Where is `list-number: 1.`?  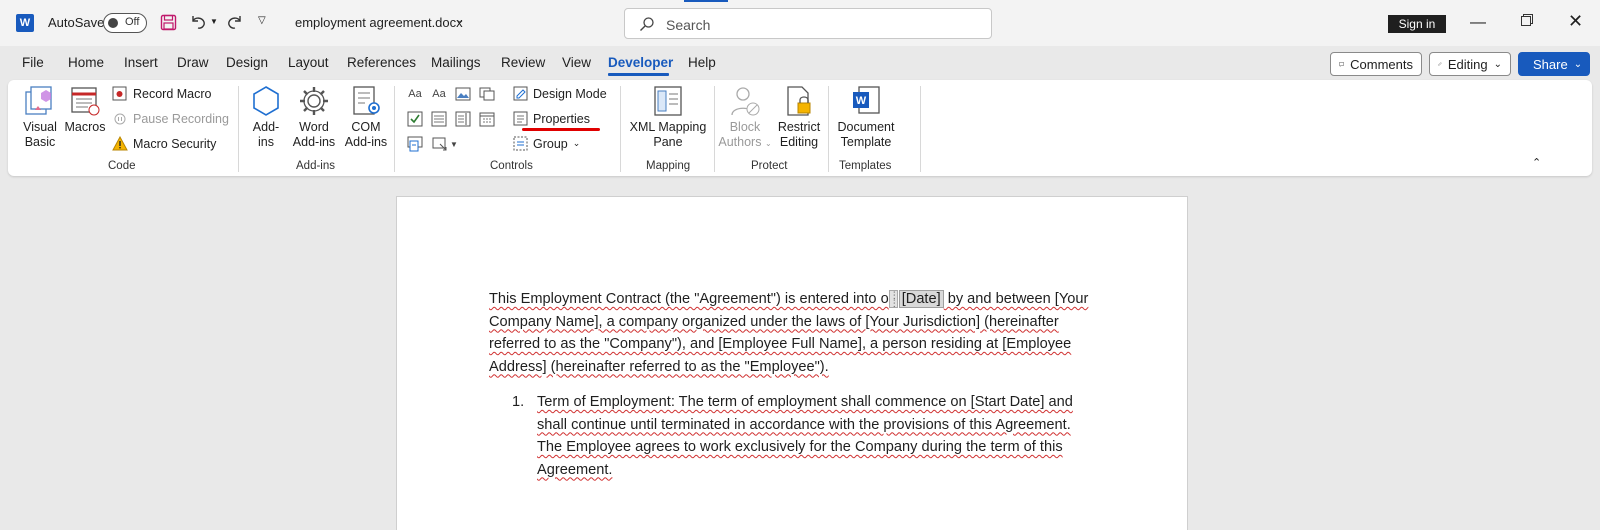 list-number: 1. is located at coordinates (518, 402).